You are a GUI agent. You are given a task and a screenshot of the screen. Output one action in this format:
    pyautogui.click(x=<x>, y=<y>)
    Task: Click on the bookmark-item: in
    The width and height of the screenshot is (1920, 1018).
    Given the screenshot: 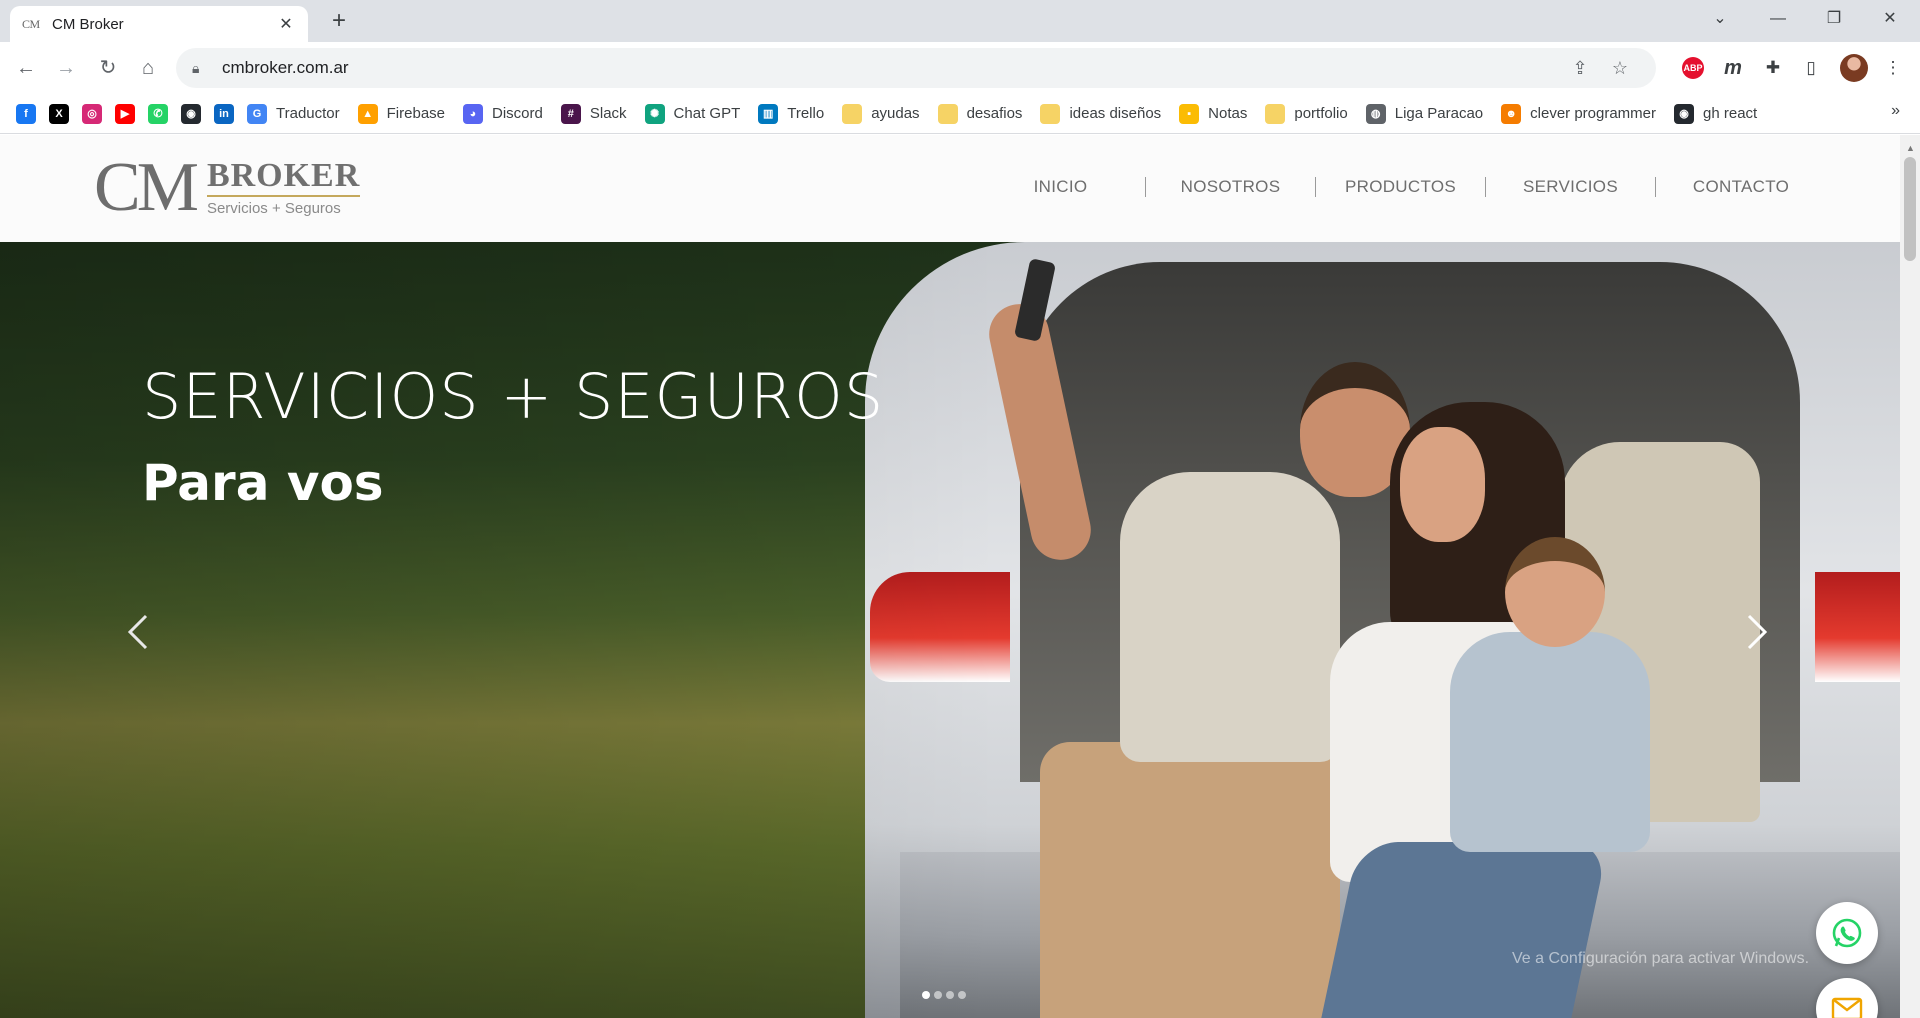 What is the action you would take?
    pyautogui.click(x=224, y=113)
    